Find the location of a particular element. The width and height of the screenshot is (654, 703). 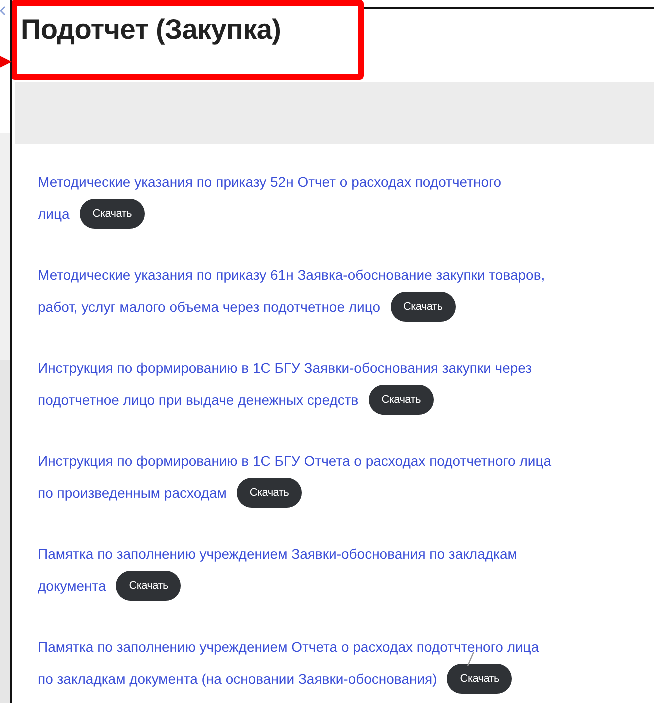

document-link: лица is located at coordinates (54, 214).